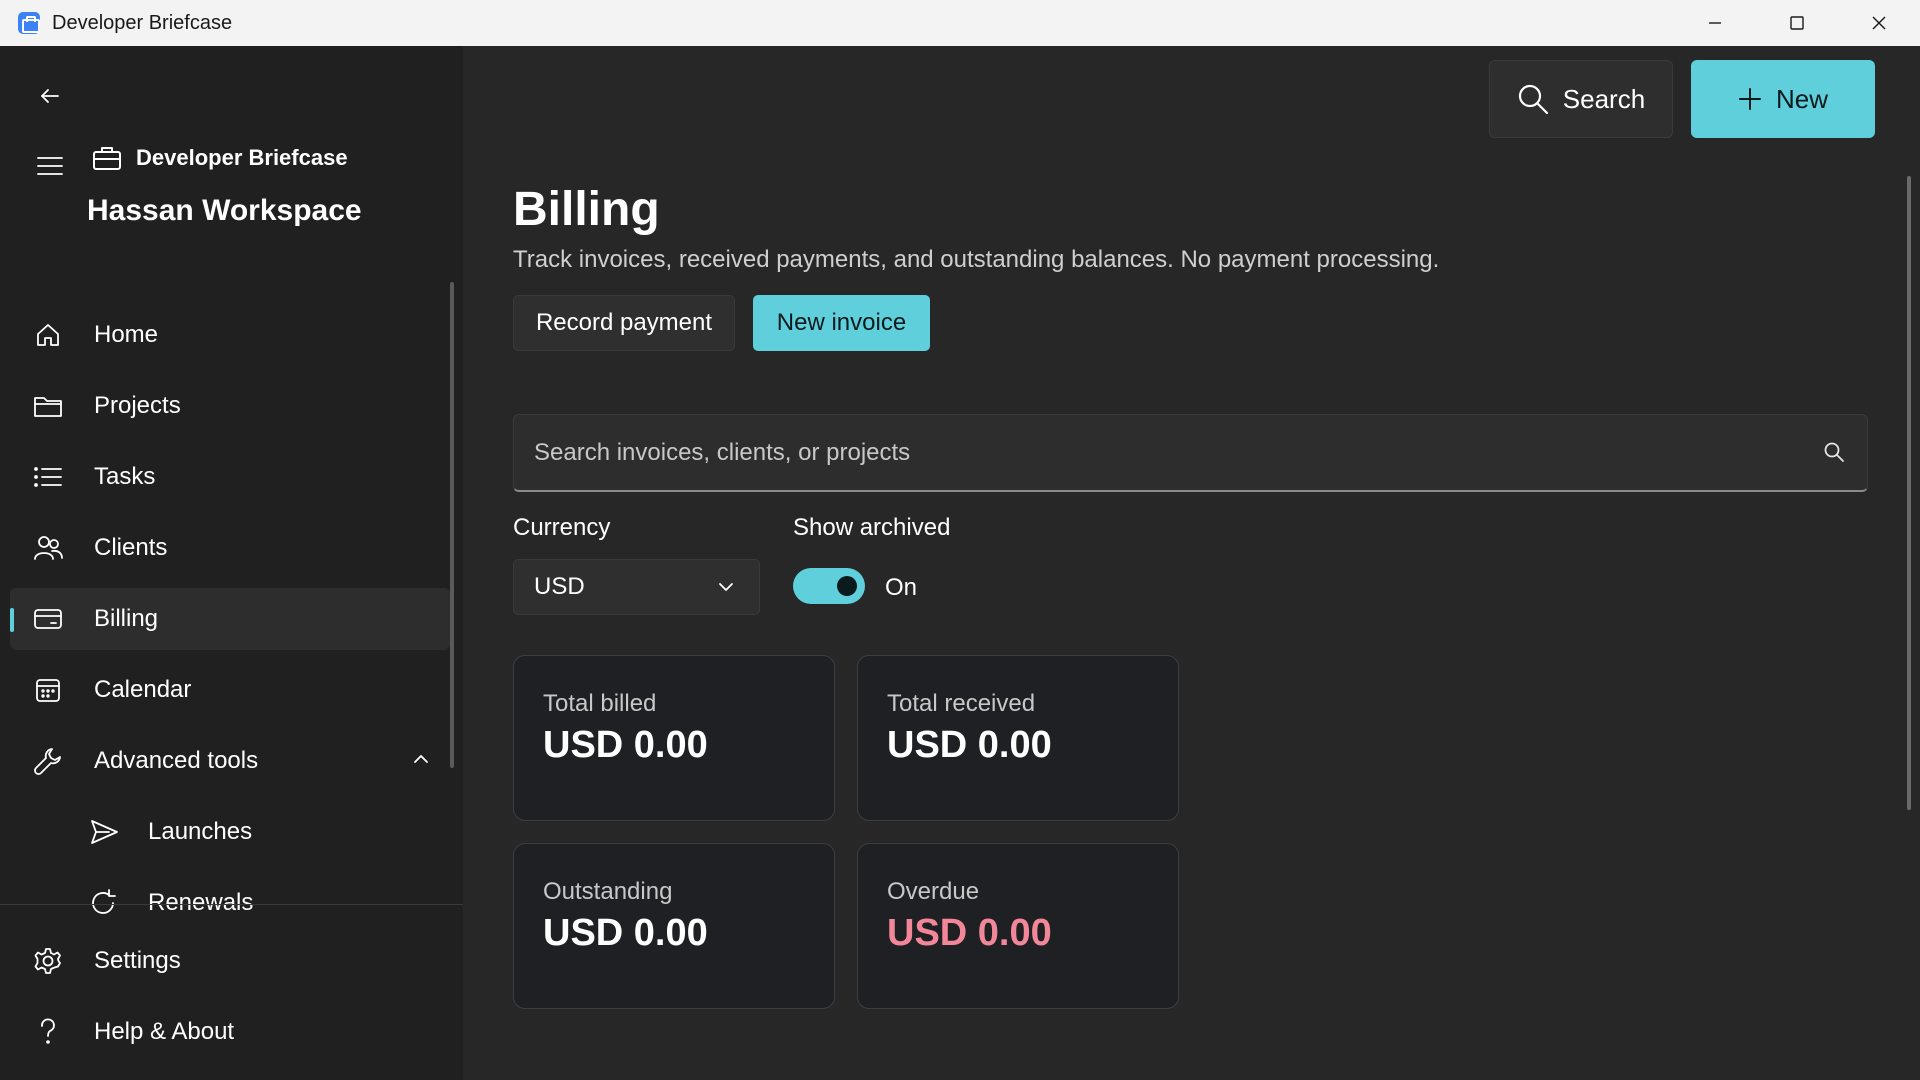  What do you see at coordinates (726, 587) in the screenshot?
I see `chevron-down-icon` at bounding box center [726, 587].